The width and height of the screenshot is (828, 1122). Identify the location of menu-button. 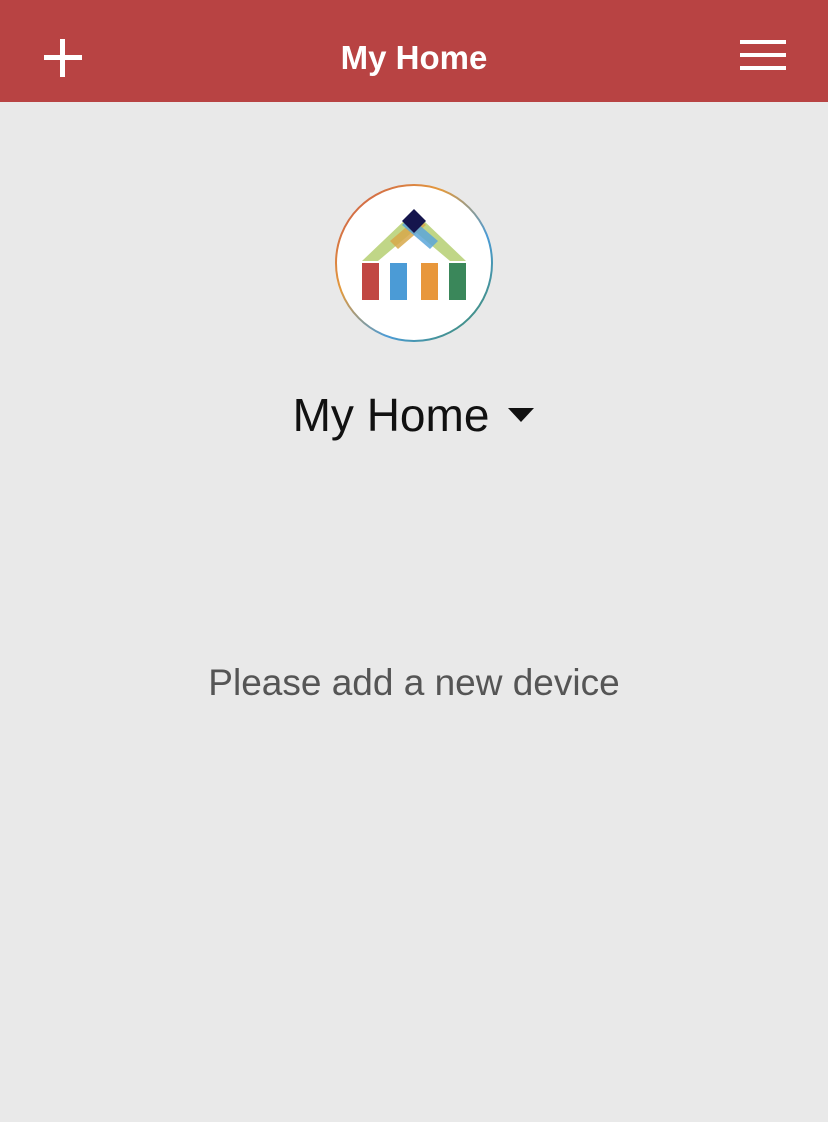
(763, 56).